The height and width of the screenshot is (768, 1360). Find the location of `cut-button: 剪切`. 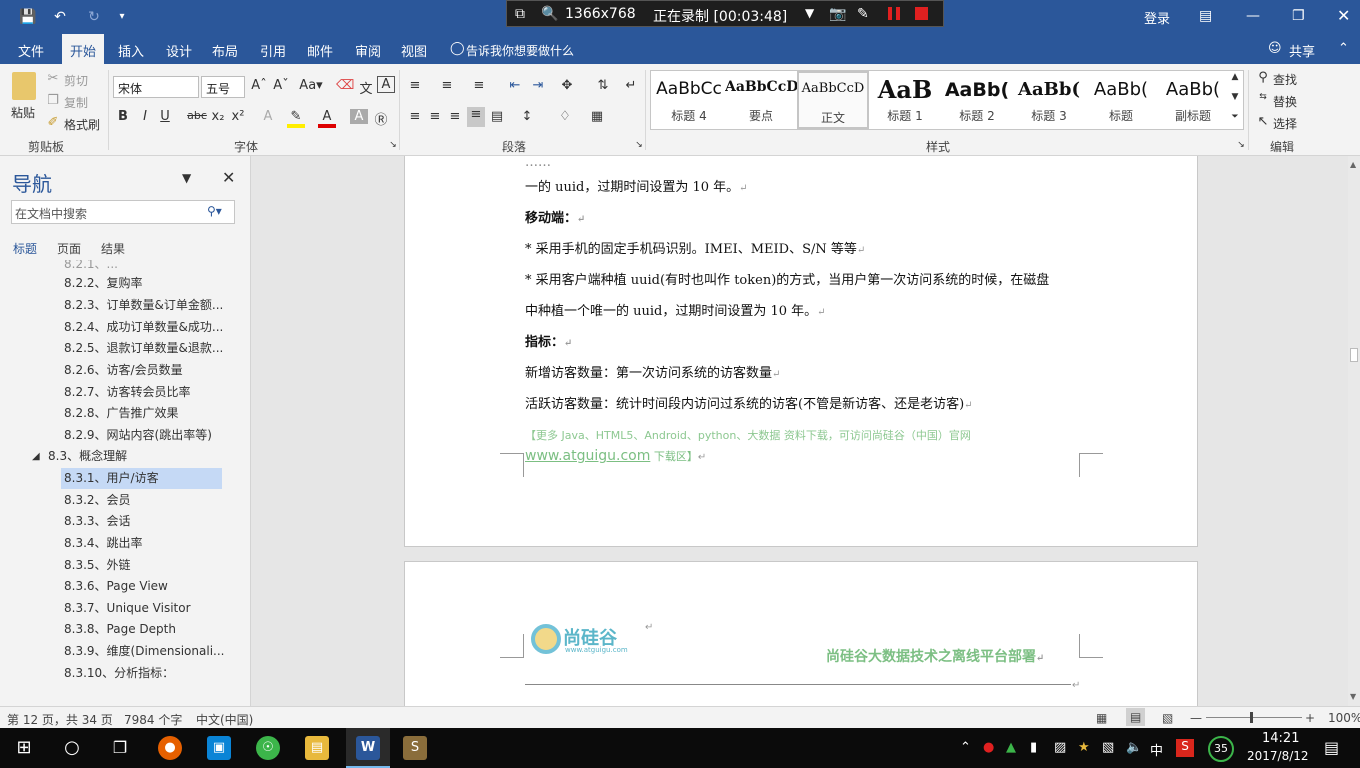

cut-button: 剪切 is located at coordinates (76, 80).